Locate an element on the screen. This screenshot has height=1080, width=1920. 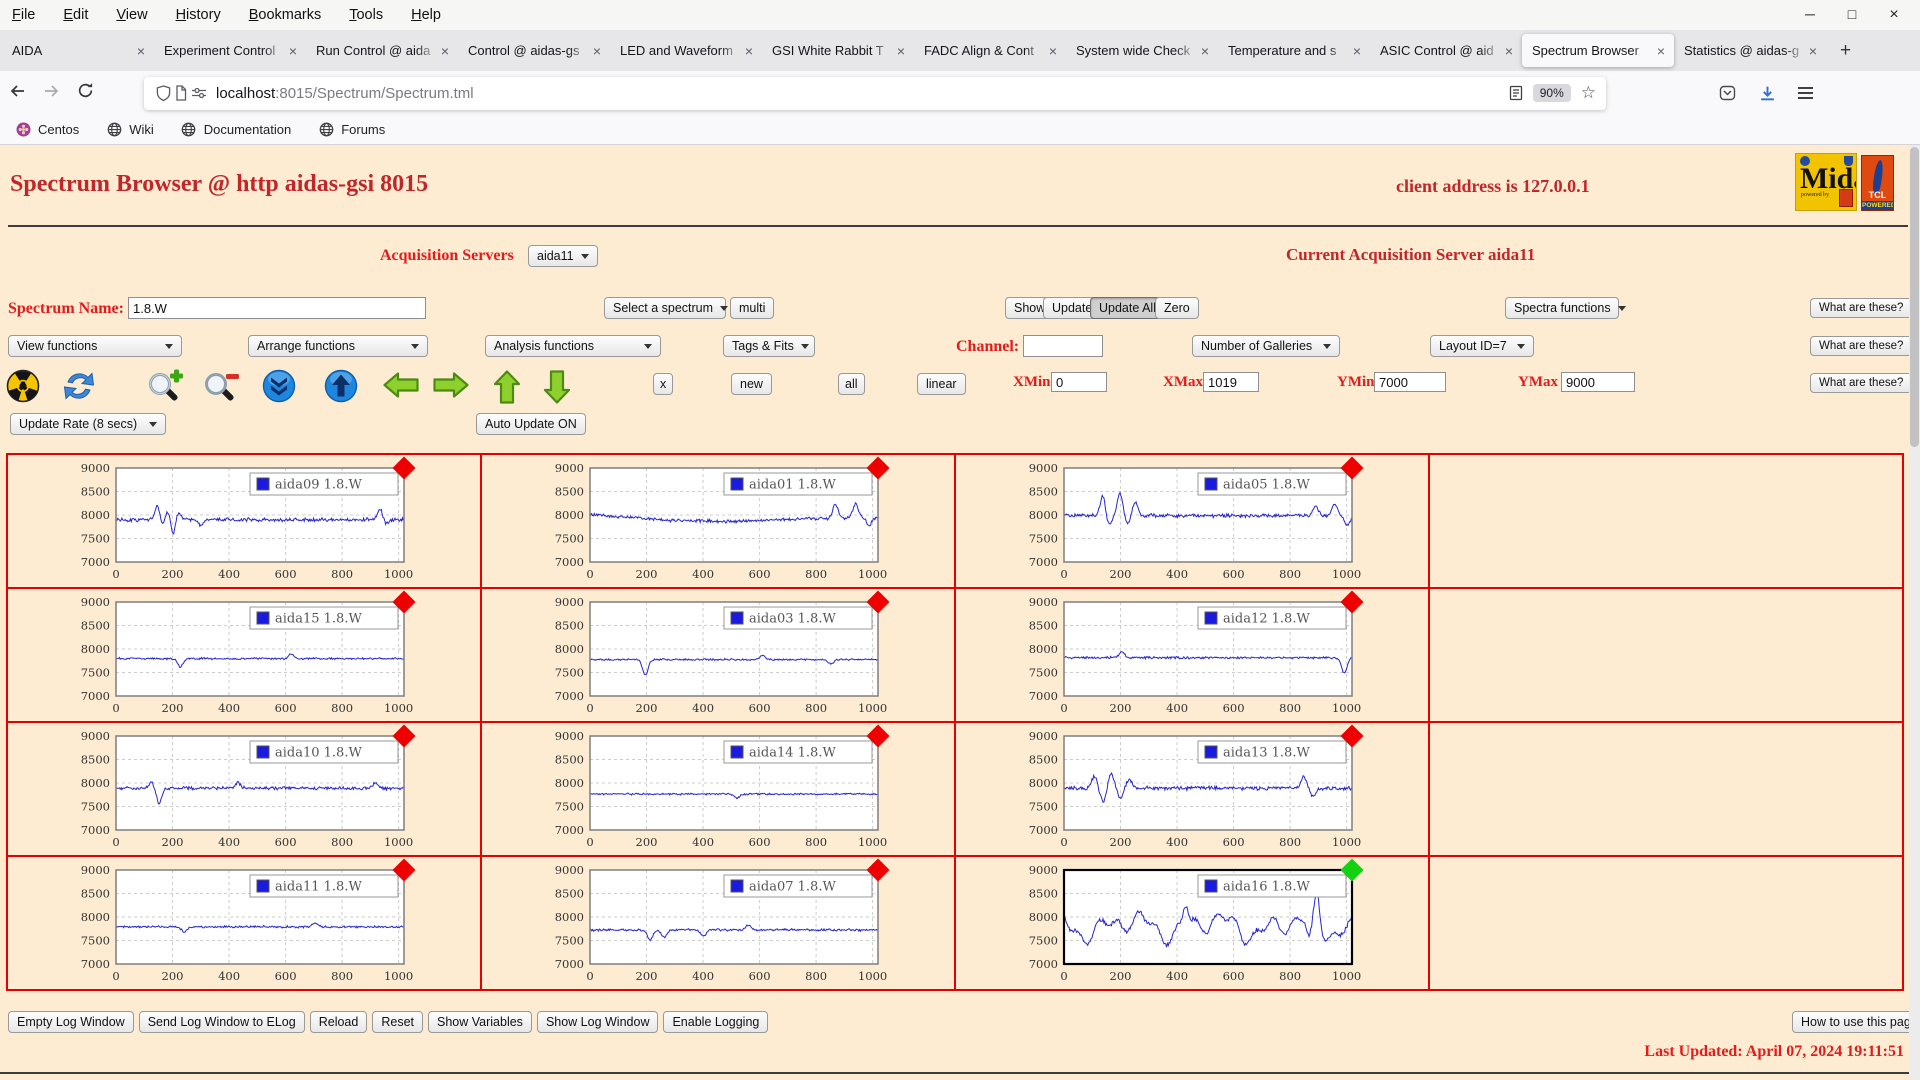
x-axis-button: x is located at coordinates (663, 384).